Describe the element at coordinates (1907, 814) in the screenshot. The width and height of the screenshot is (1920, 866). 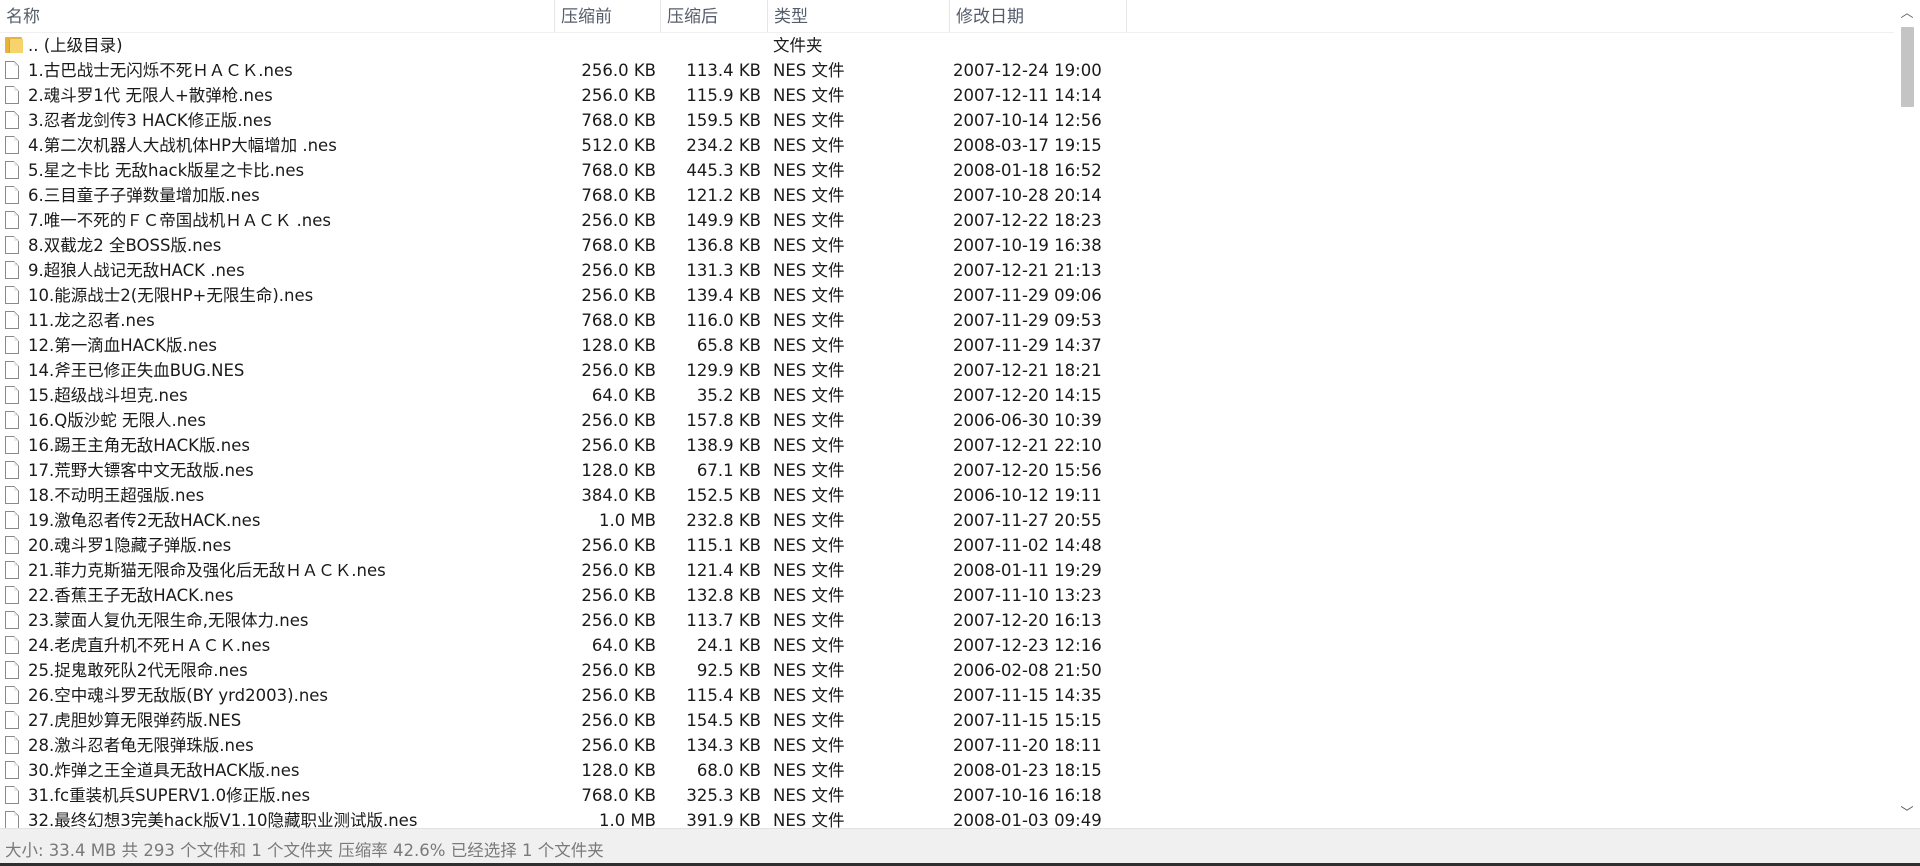
I see `scroll-down-arrow-icon: ﹀` at that location.